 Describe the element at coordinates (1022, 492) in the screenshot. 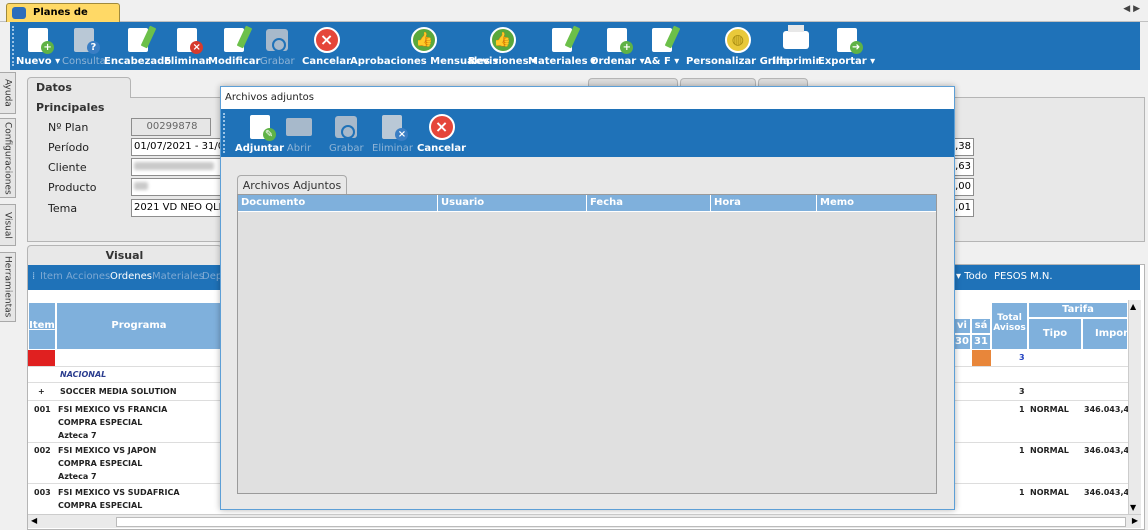

I see `row-3-total: 1` at that location.